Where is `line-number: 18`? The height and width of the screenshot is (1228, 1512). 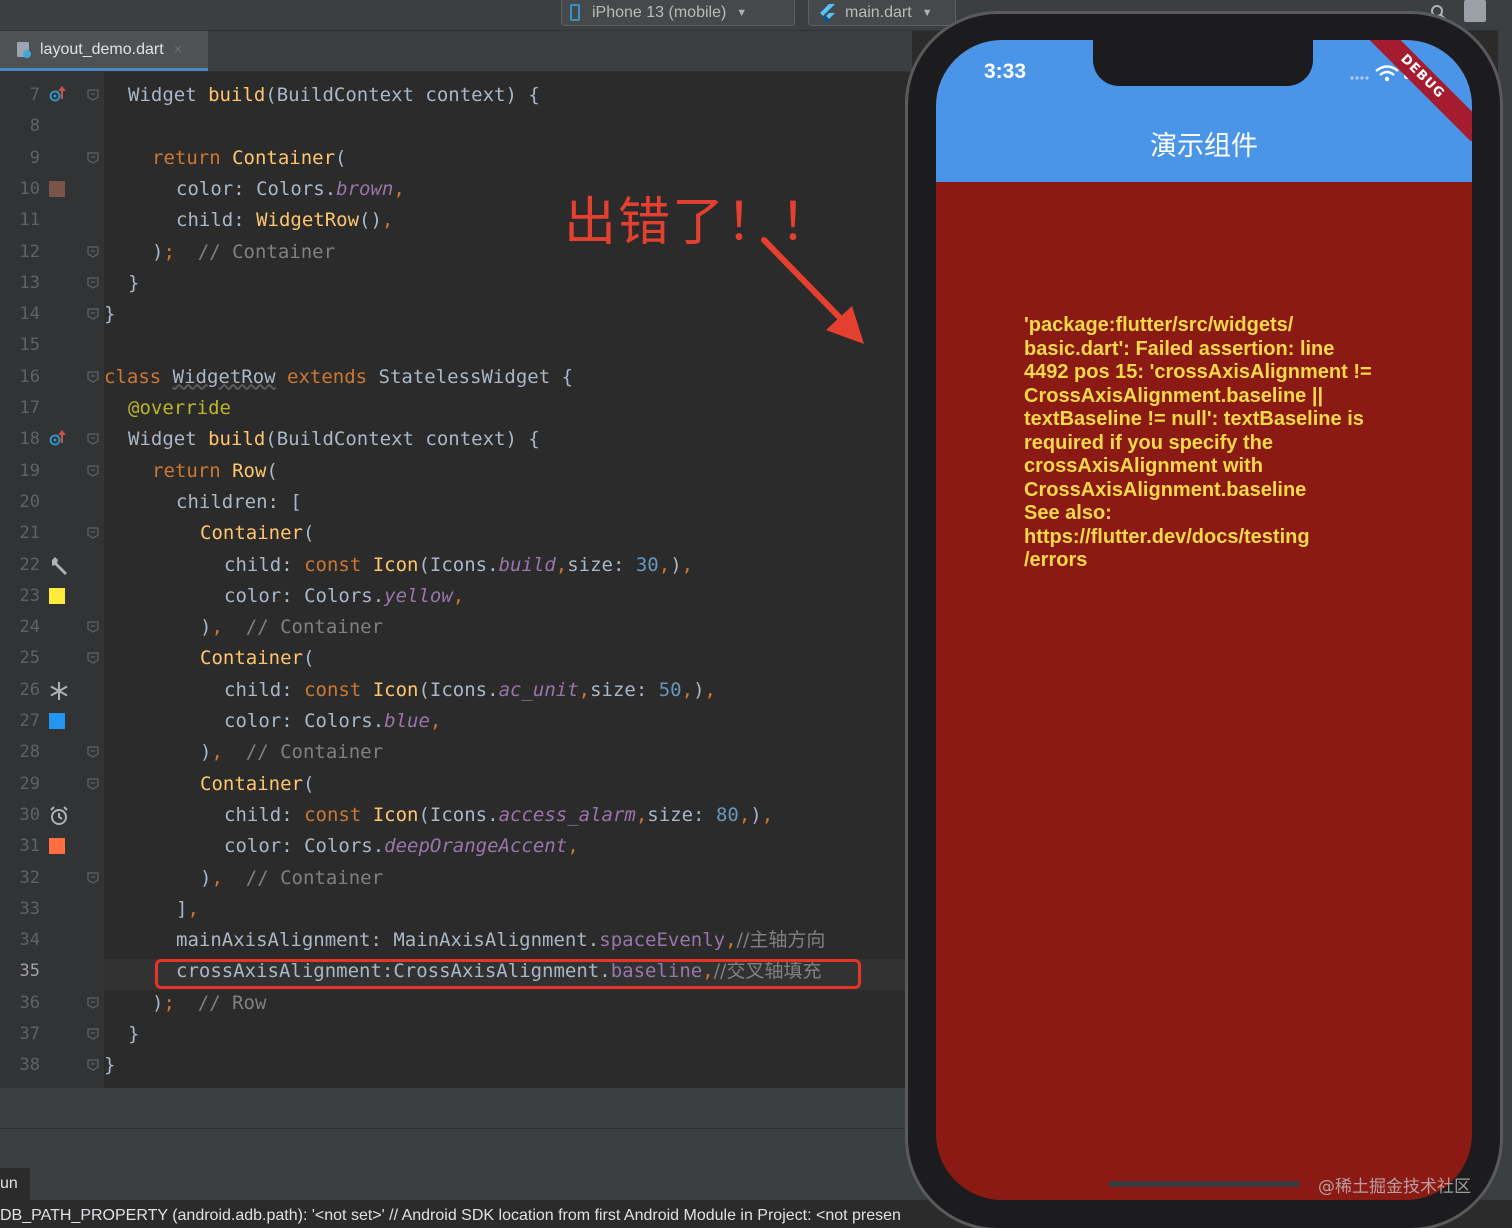 line-number: 18 is located at coordinates (20, 439).